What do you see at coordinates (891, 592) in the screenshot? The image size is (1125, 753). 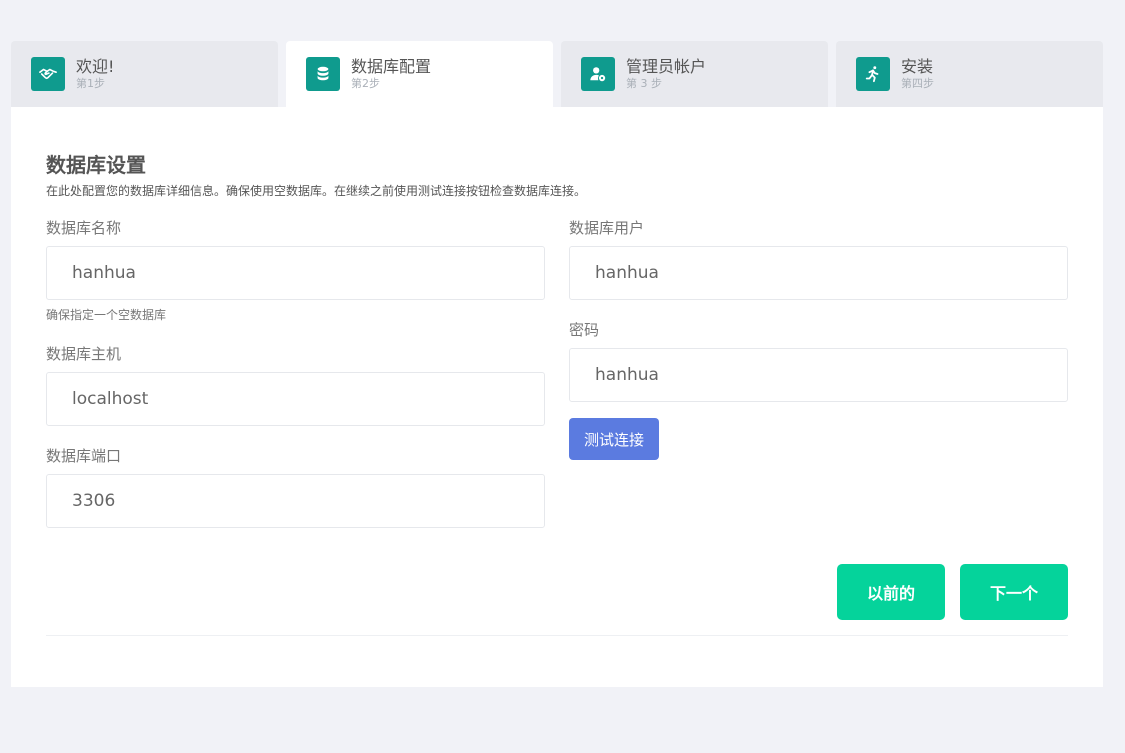 I see `previous-button: 以前的` at bounding box center [891, 592].